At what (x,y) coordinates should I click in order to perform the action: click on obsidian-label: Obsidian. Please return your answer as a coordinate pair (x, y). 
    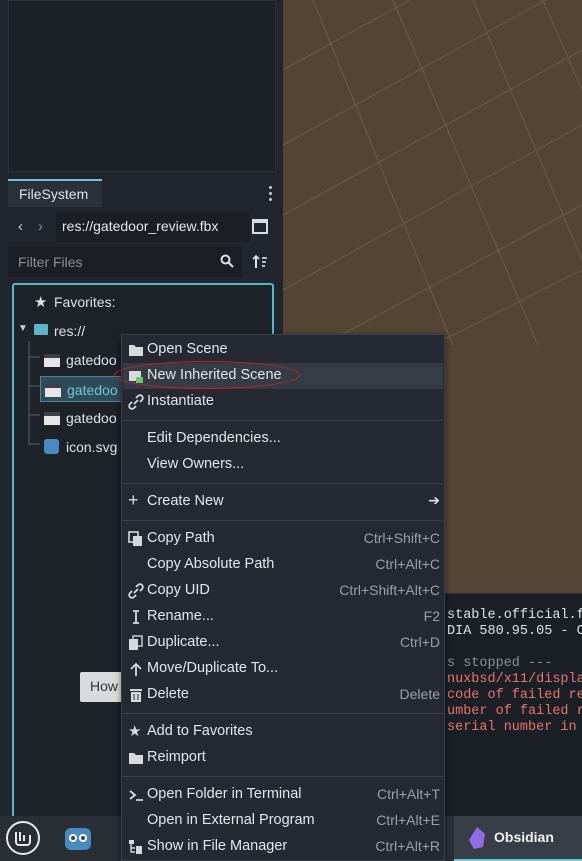
    Looking at the image, I should click on (524, 837).